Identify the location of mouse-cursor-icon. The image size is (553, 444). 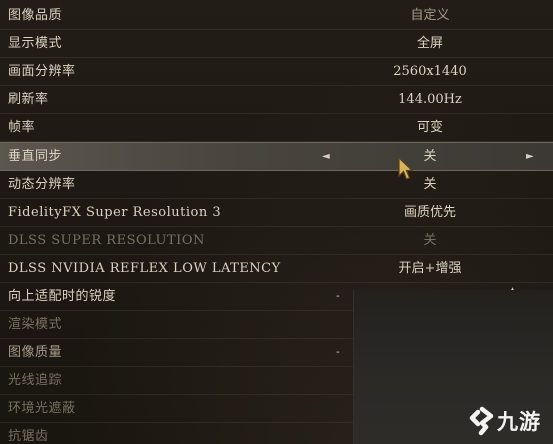
(406, 168).